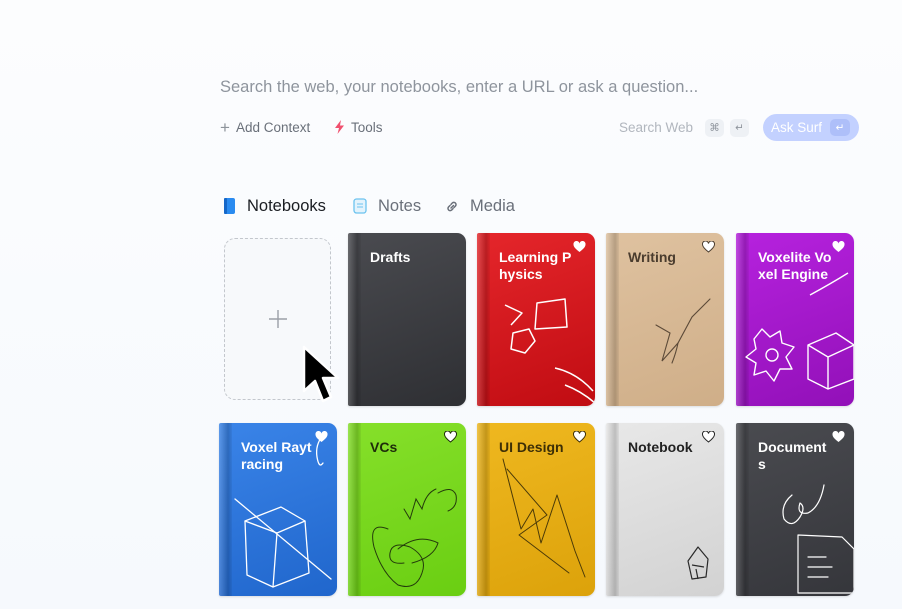 This screenshot has height=609, width=902. Describe the element at coordinates (278, 509) in the screenshot. I see `notebook-voxel-raytracing: Voxel Raytracing` at that location.